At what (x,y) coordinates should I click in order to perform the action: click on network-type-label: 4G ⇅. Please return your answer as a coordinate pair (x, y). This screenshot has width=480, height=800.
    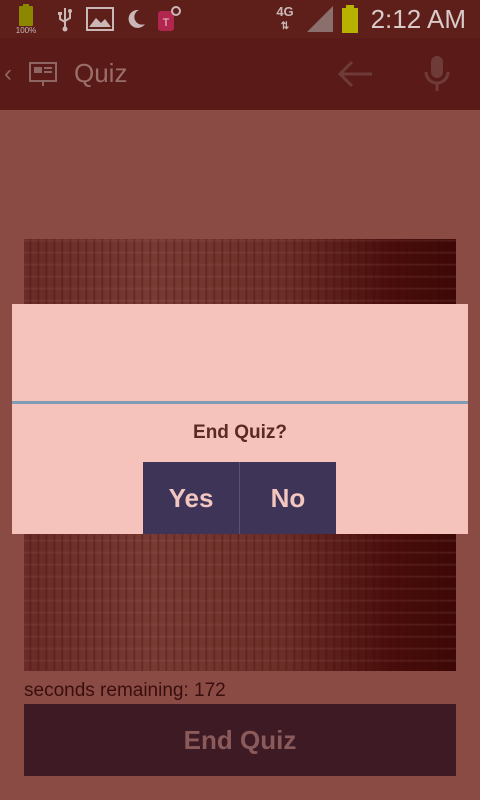
    Looking at the image, I should click on (285, 18).